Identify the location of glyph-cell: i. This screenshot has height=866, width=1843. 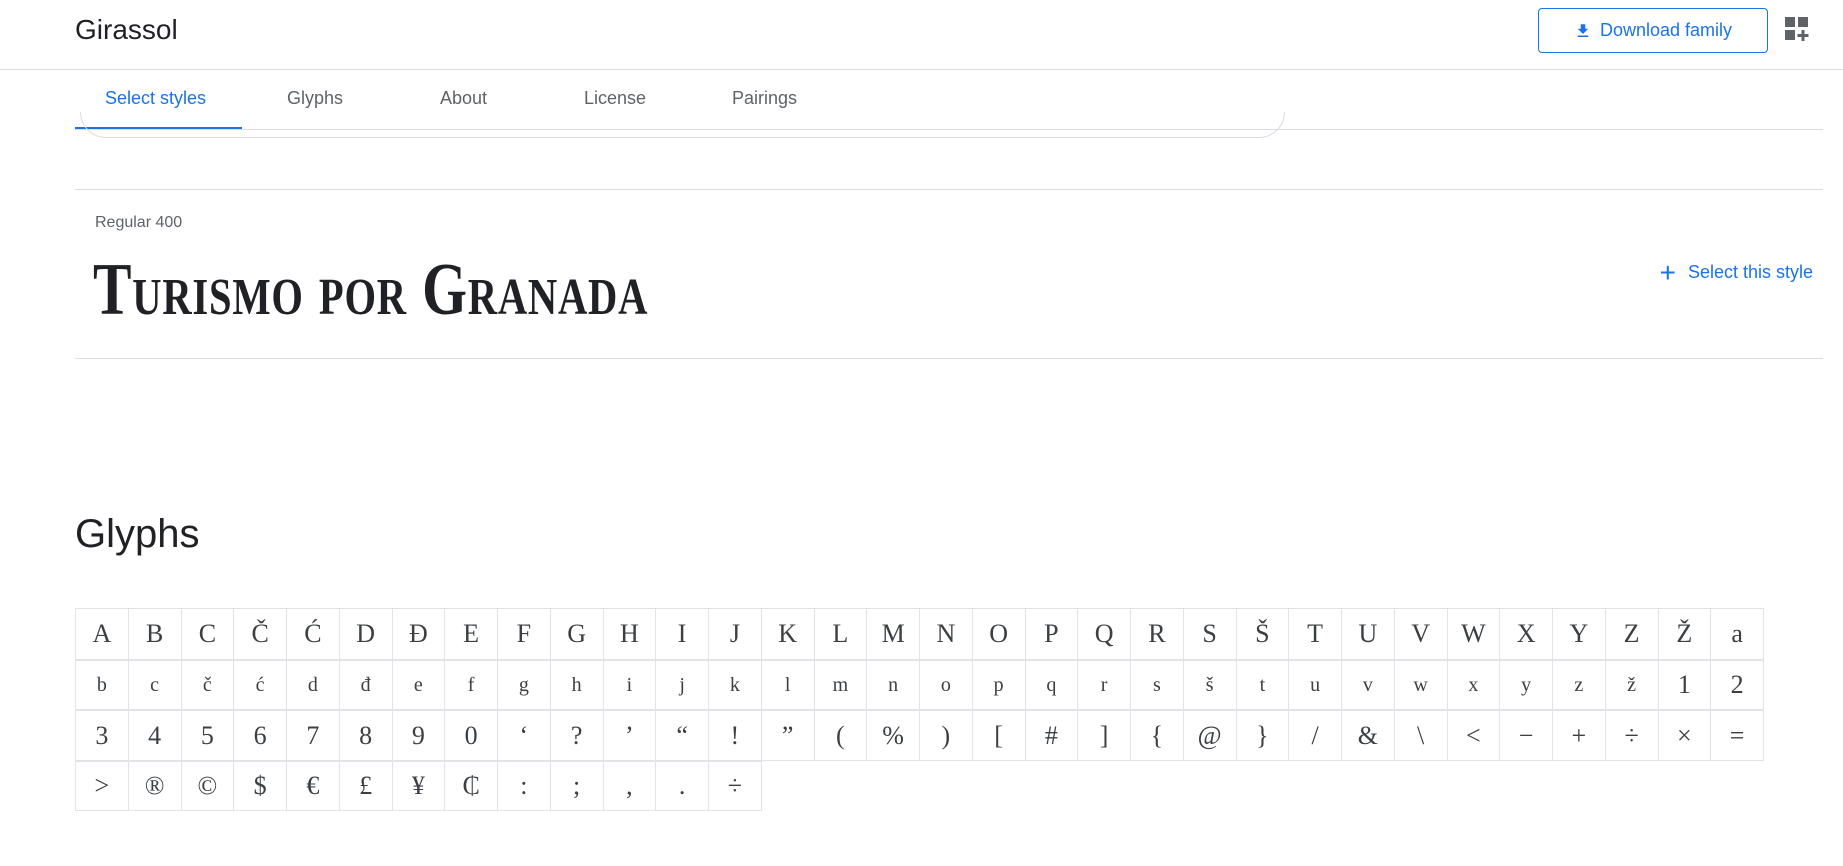
(629, 685).